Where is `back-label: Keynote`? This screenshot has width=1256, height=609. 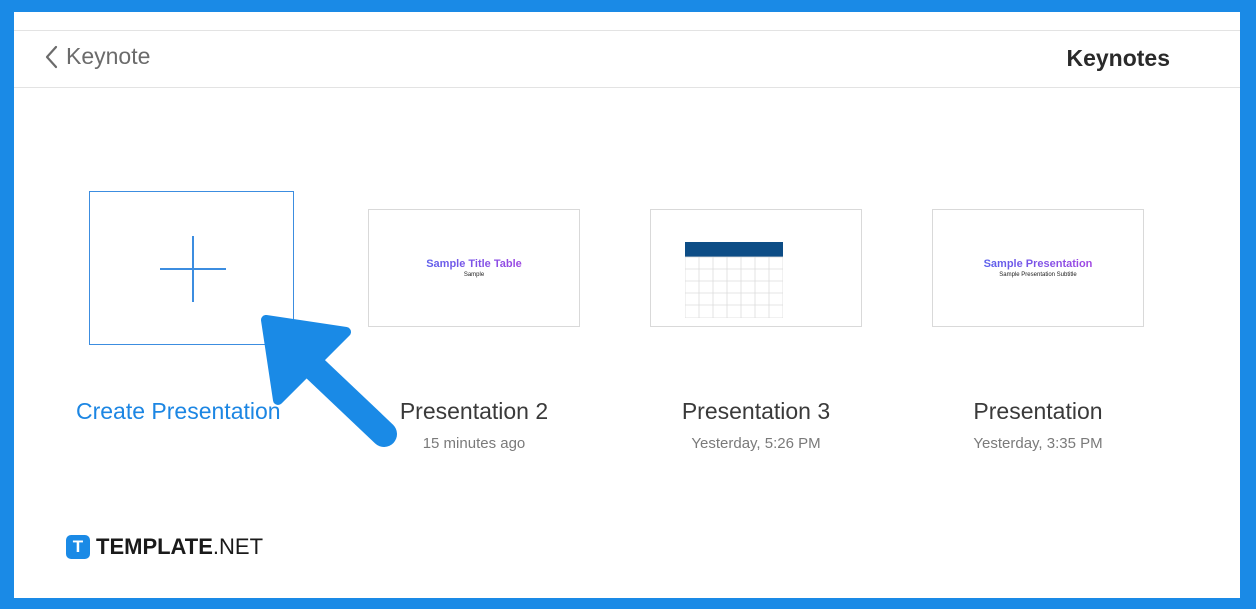
back-label: Keynote is located at coordinates (108, 56).